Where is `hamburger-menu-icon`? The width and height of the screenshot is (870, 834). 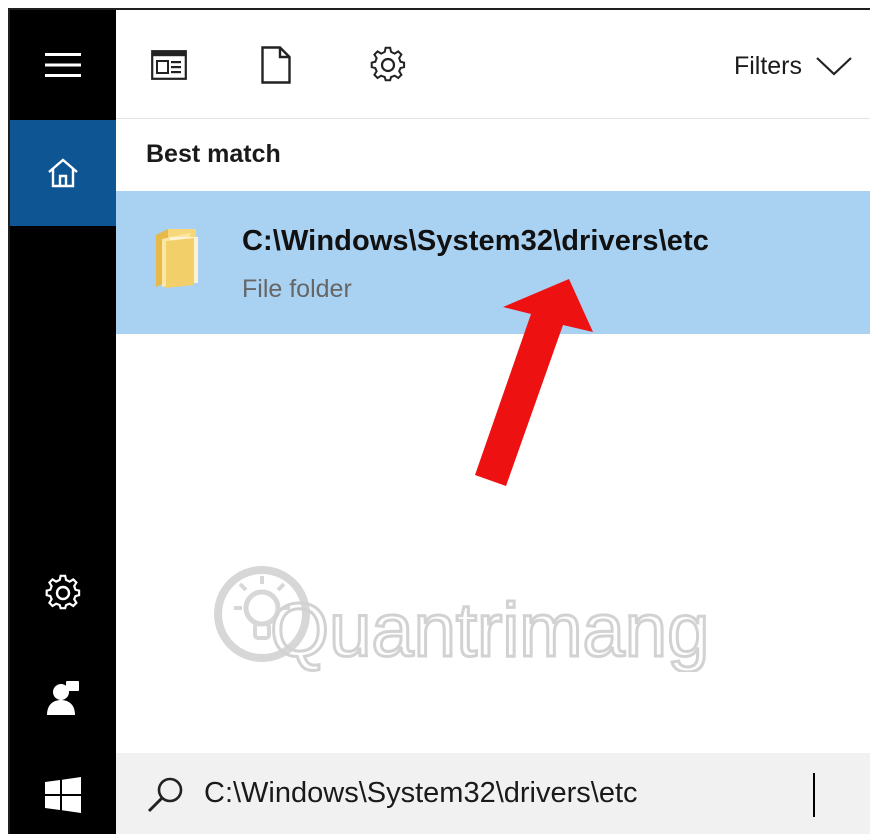 hamburger-menu-icon is located at coordinates (63, 65).